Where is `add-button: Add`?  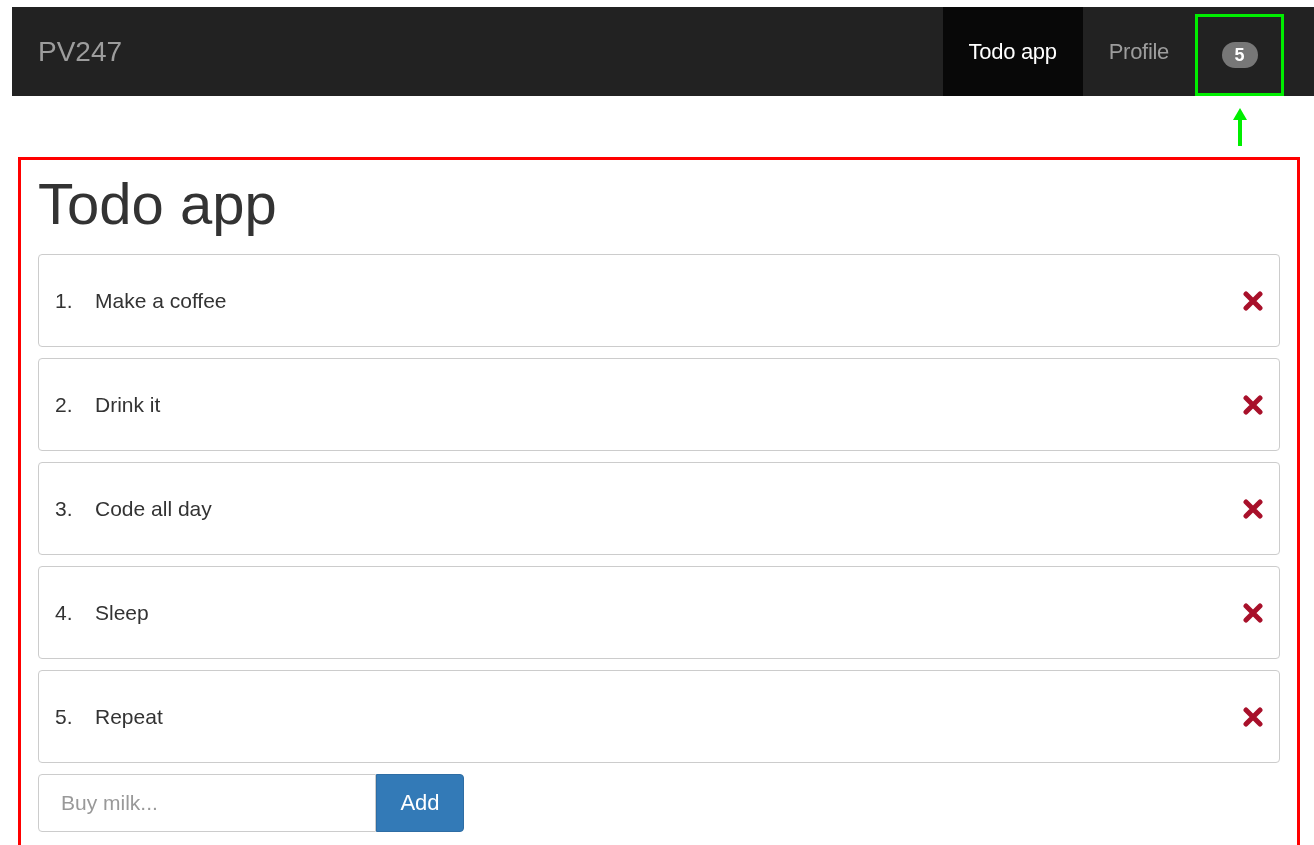 add-button: Add is located at coordinates (420, 803).